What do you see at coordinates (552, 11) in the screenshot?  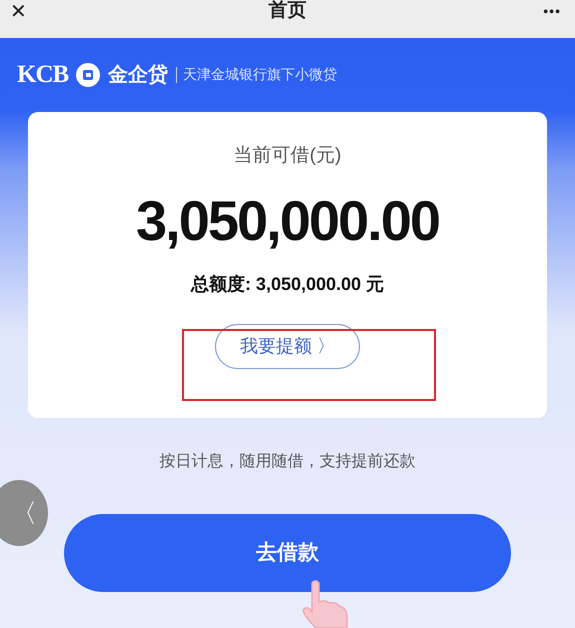 I see `more-button: •••` at bounding box center [552, 11].